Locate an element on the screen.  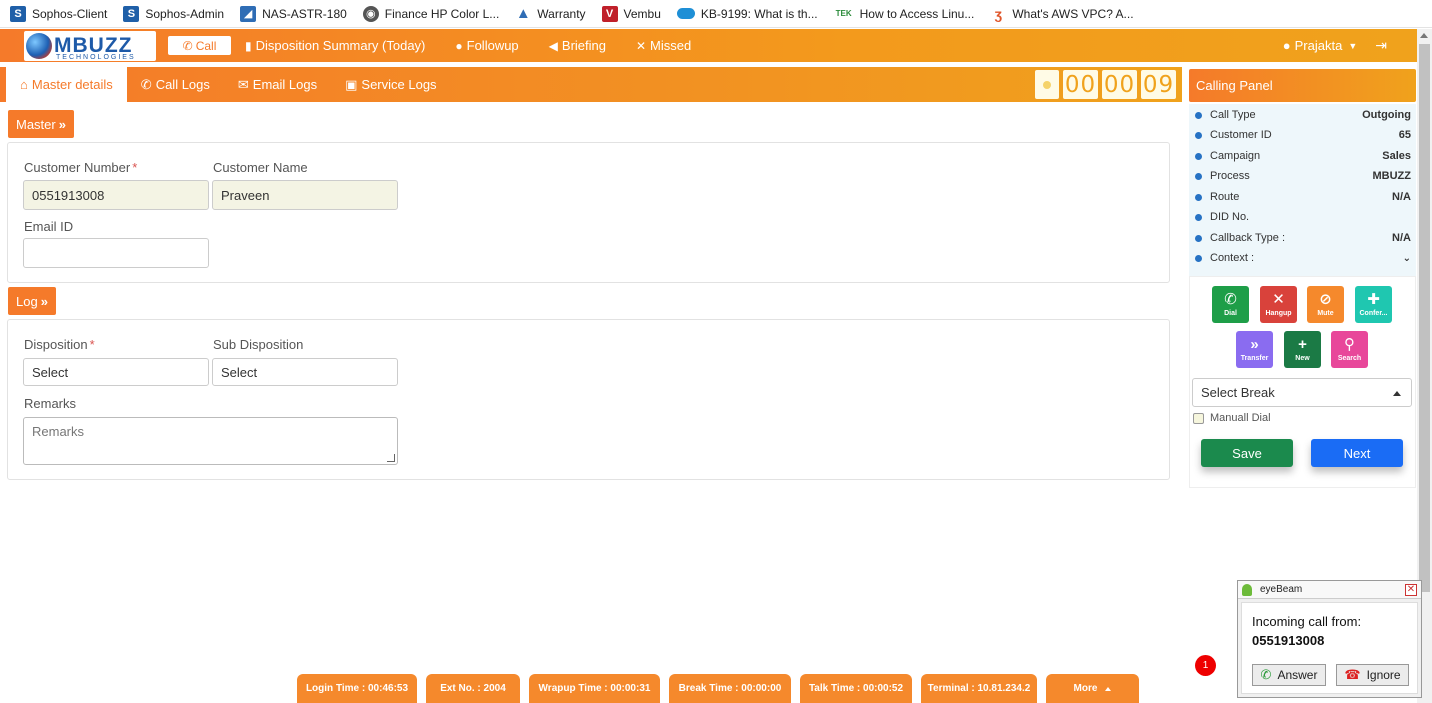
nav-label: Missed is located at coordinates (671, 45).